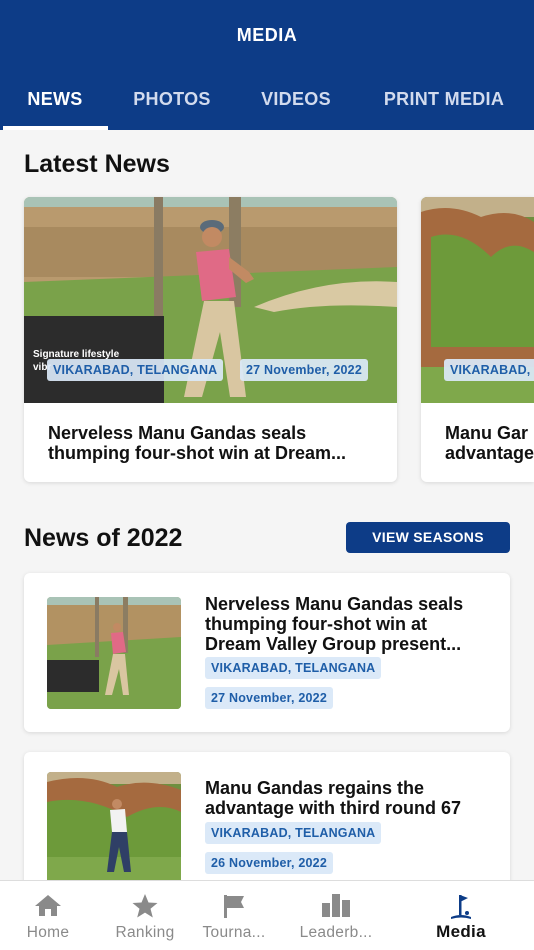  I want to click on page-title: MEDIA, so click(267, 35).